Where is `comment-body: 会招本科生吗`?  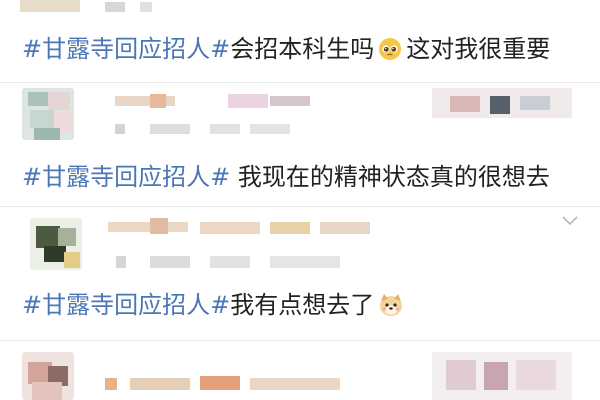 comment-body: 会招本科生吗 is located at coordinates (302, 49).